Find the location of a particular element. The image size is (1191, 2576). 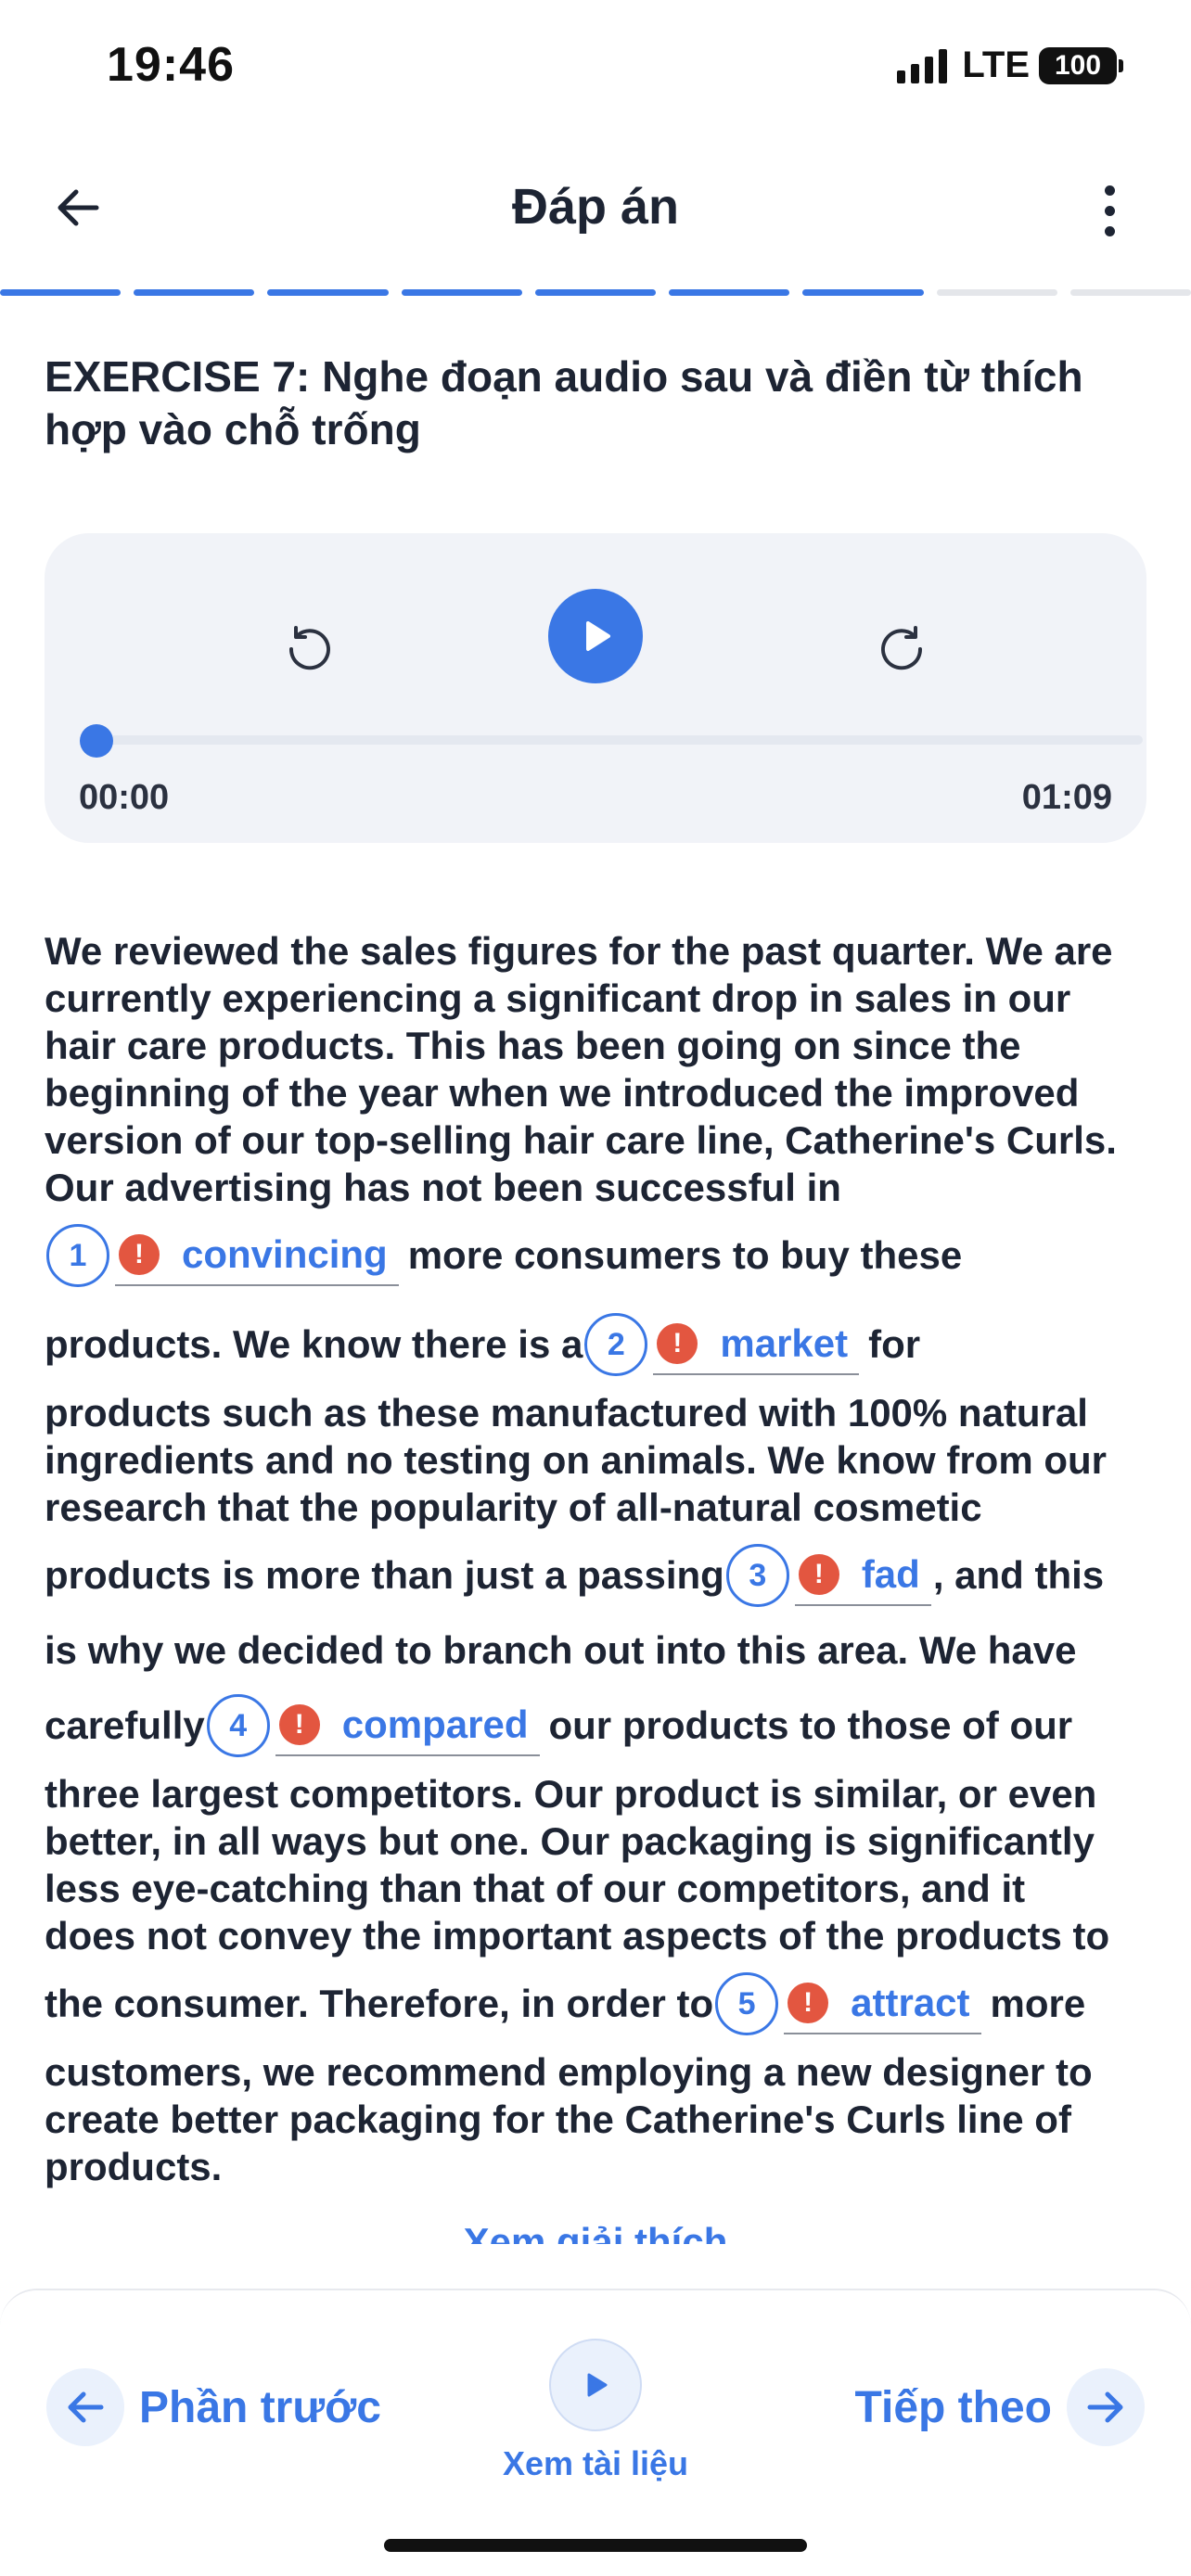

blank-number: 1 is located at coordinates (77, 1256).